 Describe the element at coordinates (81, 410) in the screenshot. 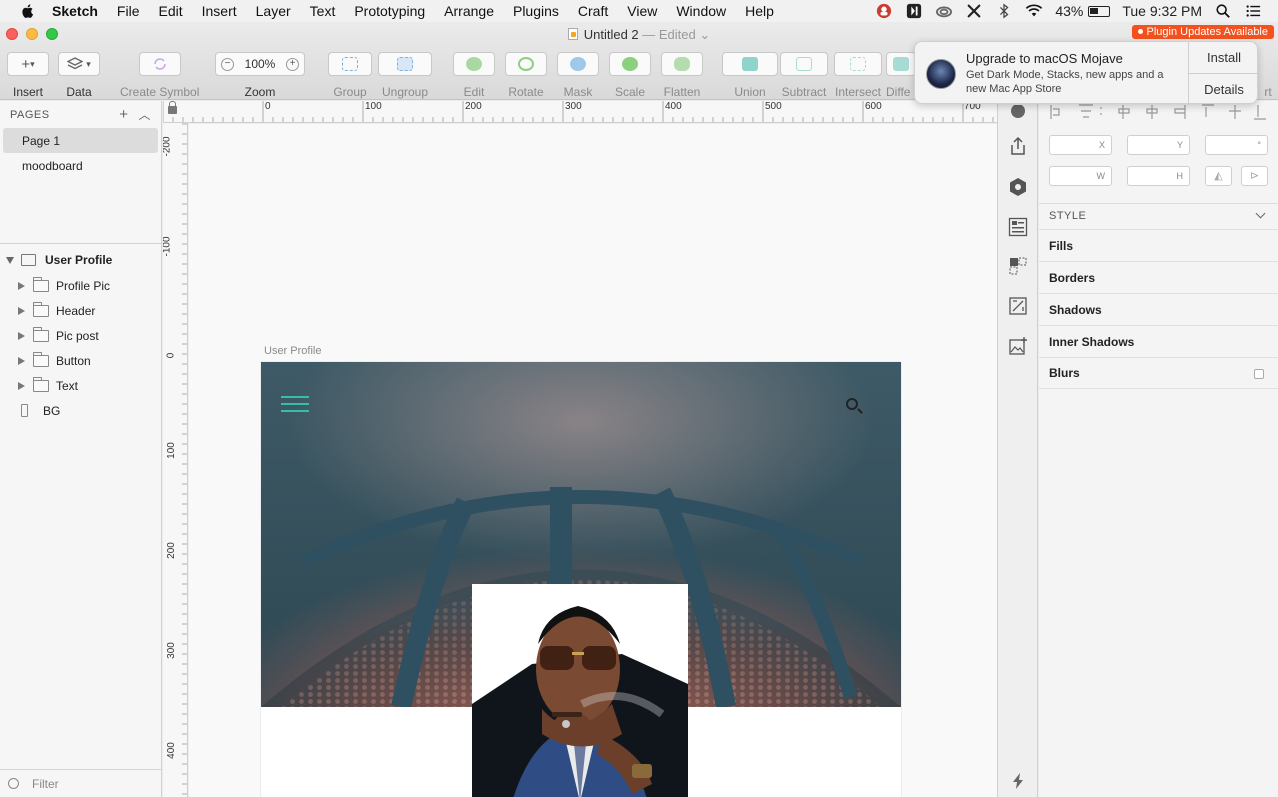

I see `layer-rect-bg: BG` at that location.